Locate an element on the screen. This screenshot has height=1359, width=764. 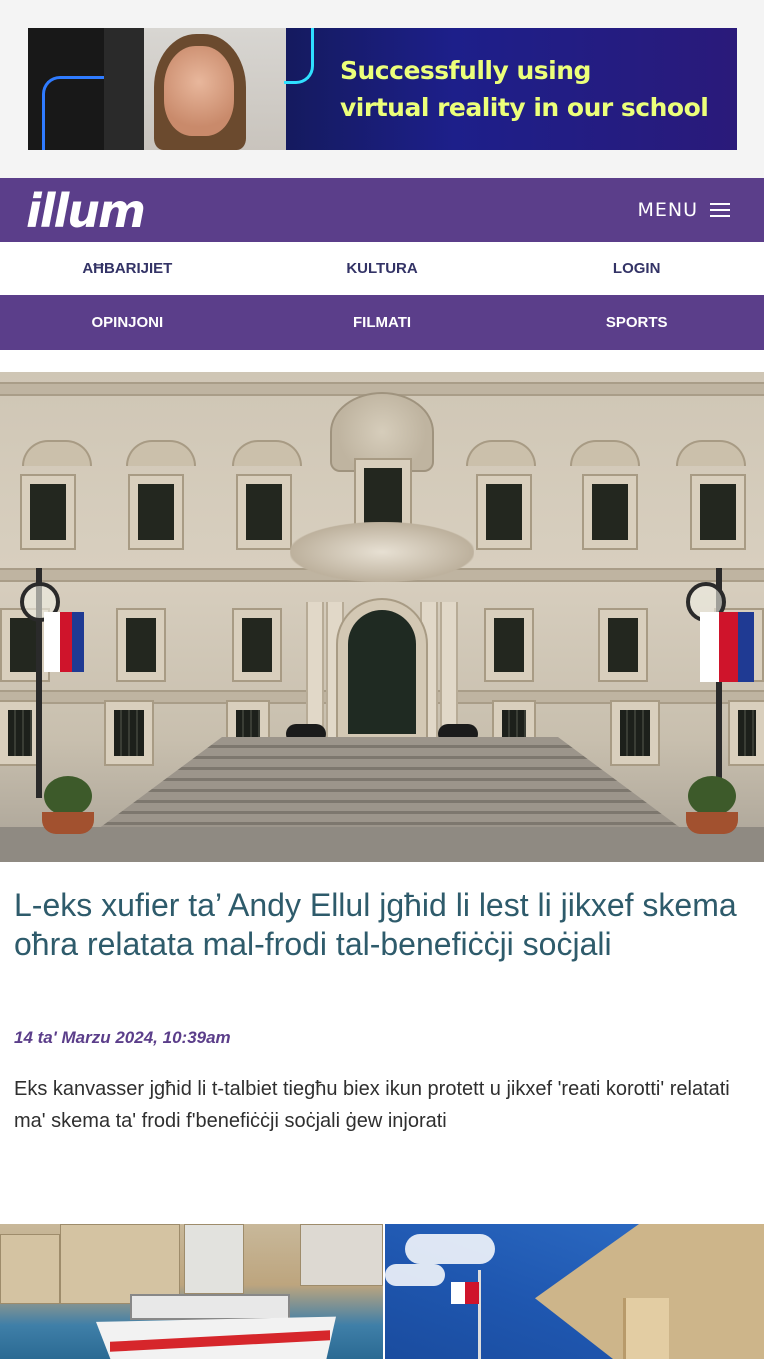
ad-decorative-line-cyan is located at coordinates (299, 56).